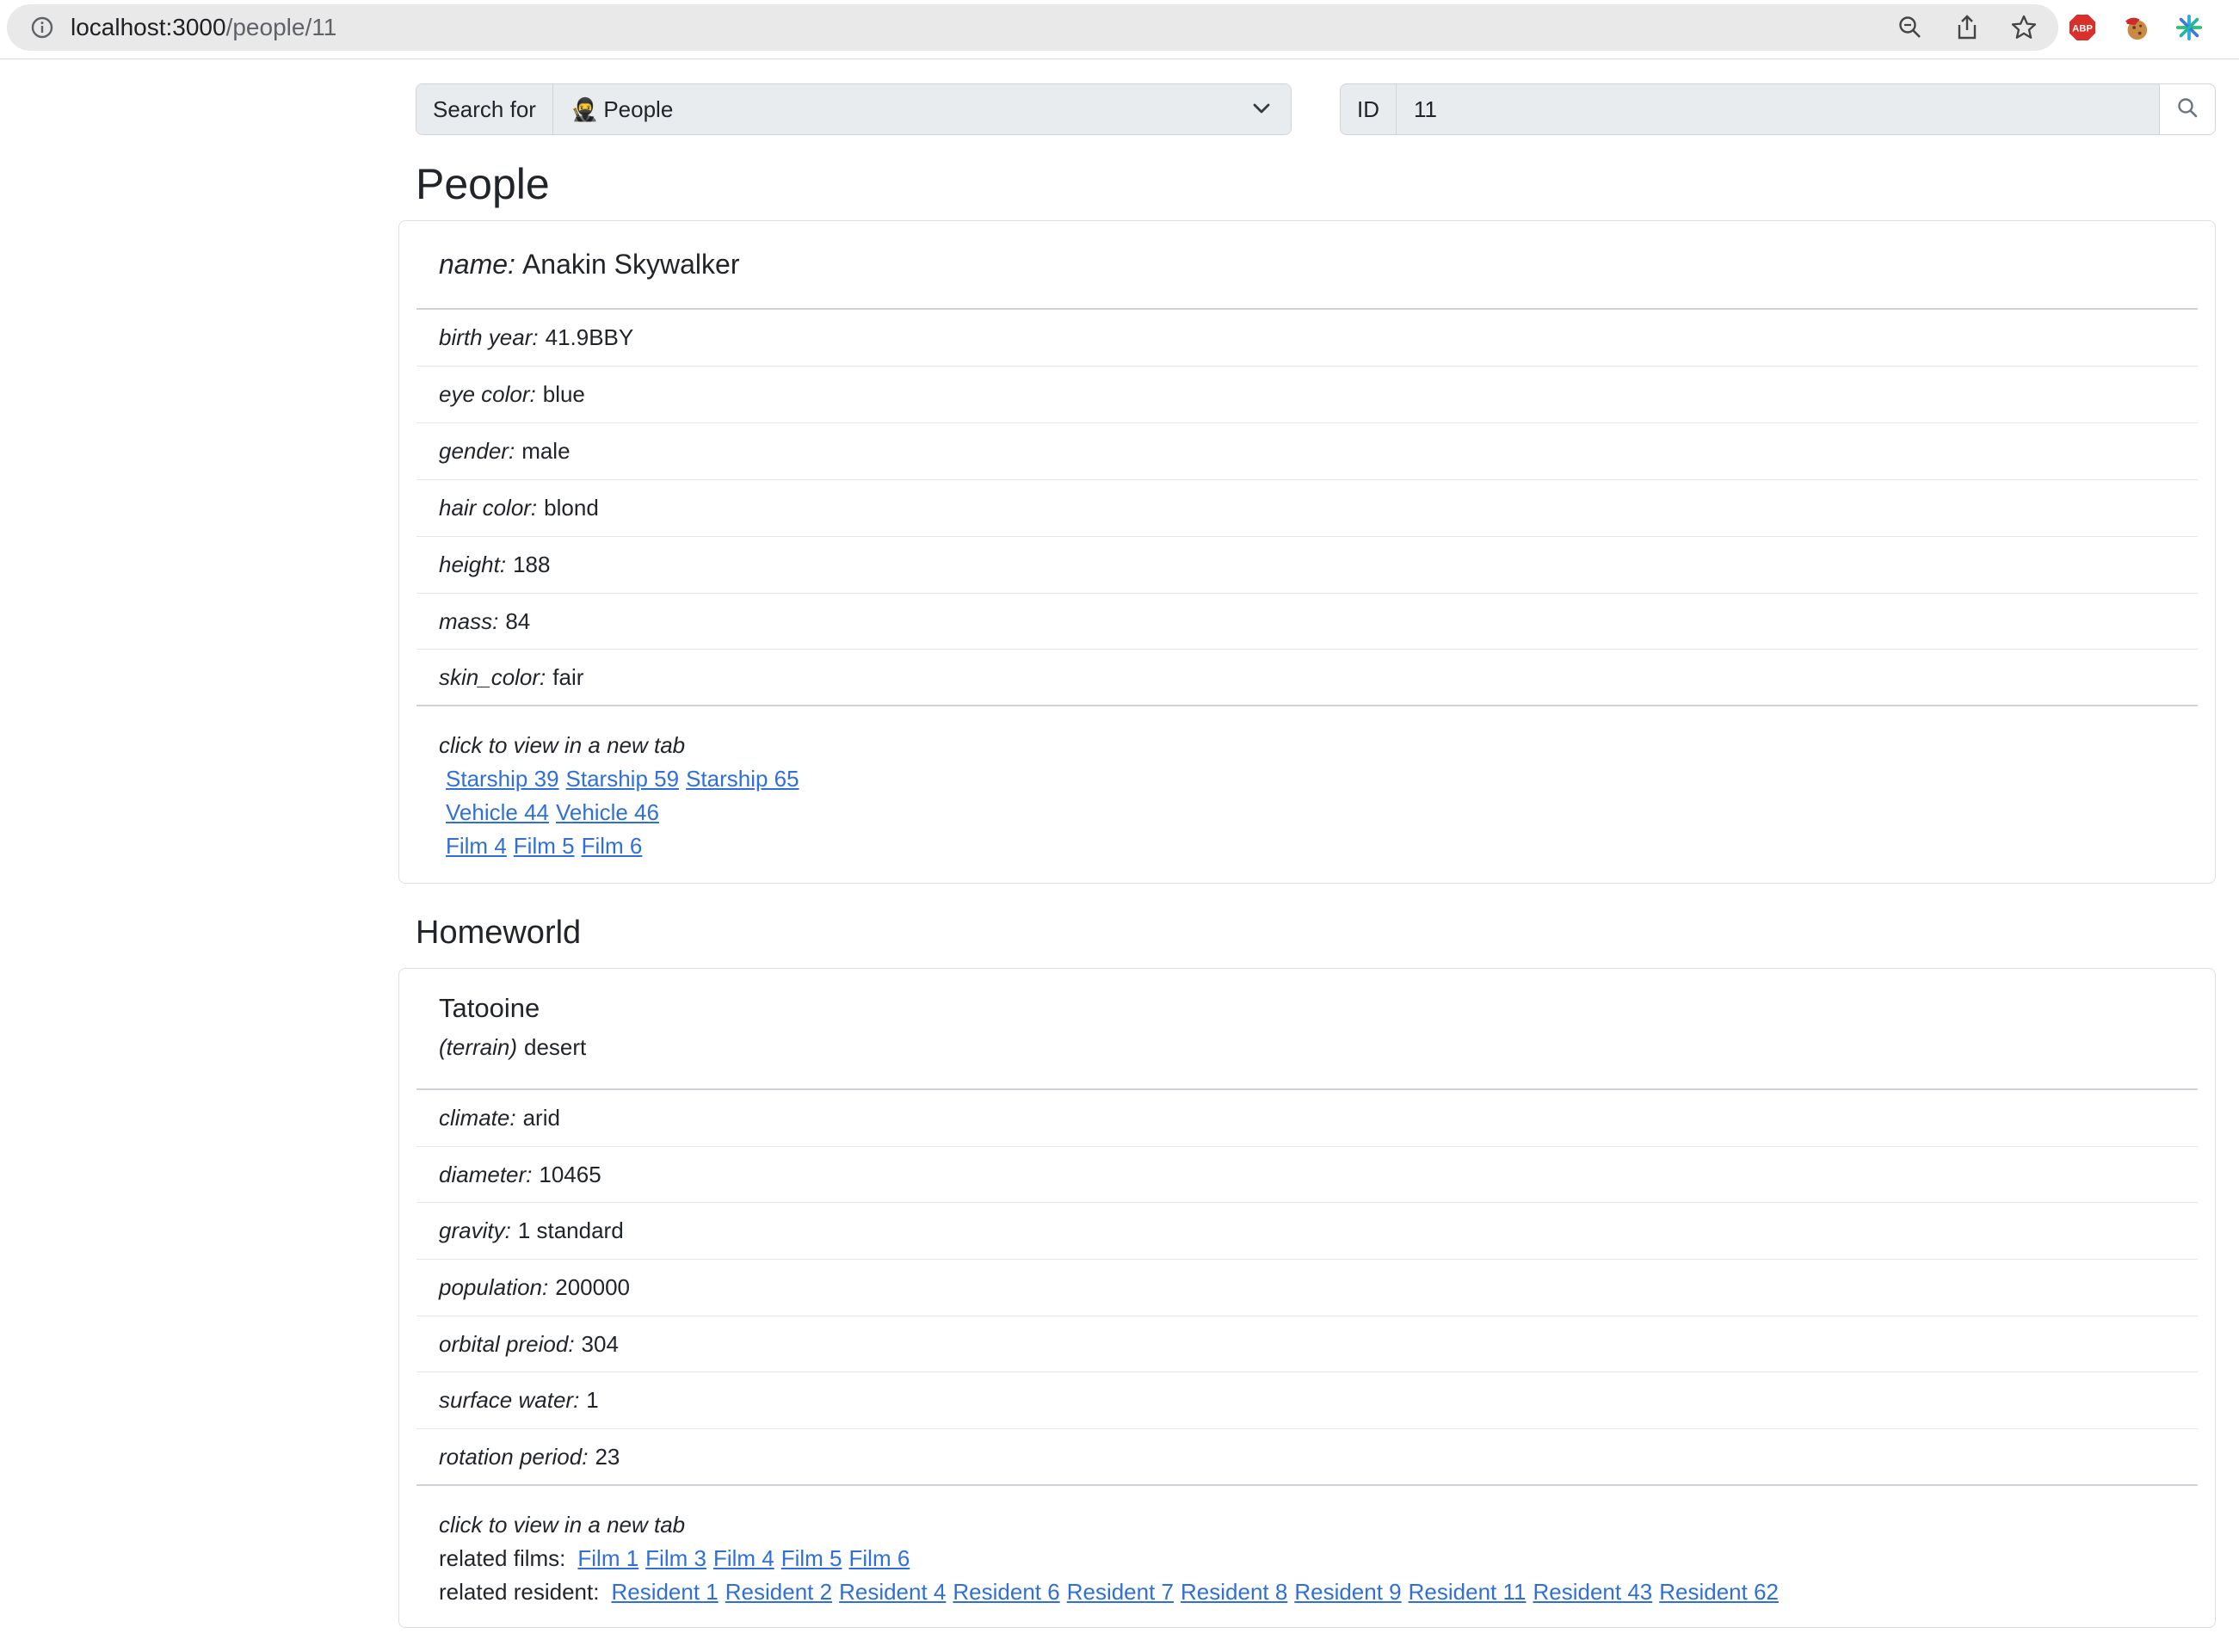 Image resolution: width=2239 pixels, height=1652 pixels. What do you see at coordinates (664, 1592) in the screenshot?
I see `resident-link: Resident 1` at bounding box center [664, 1592].